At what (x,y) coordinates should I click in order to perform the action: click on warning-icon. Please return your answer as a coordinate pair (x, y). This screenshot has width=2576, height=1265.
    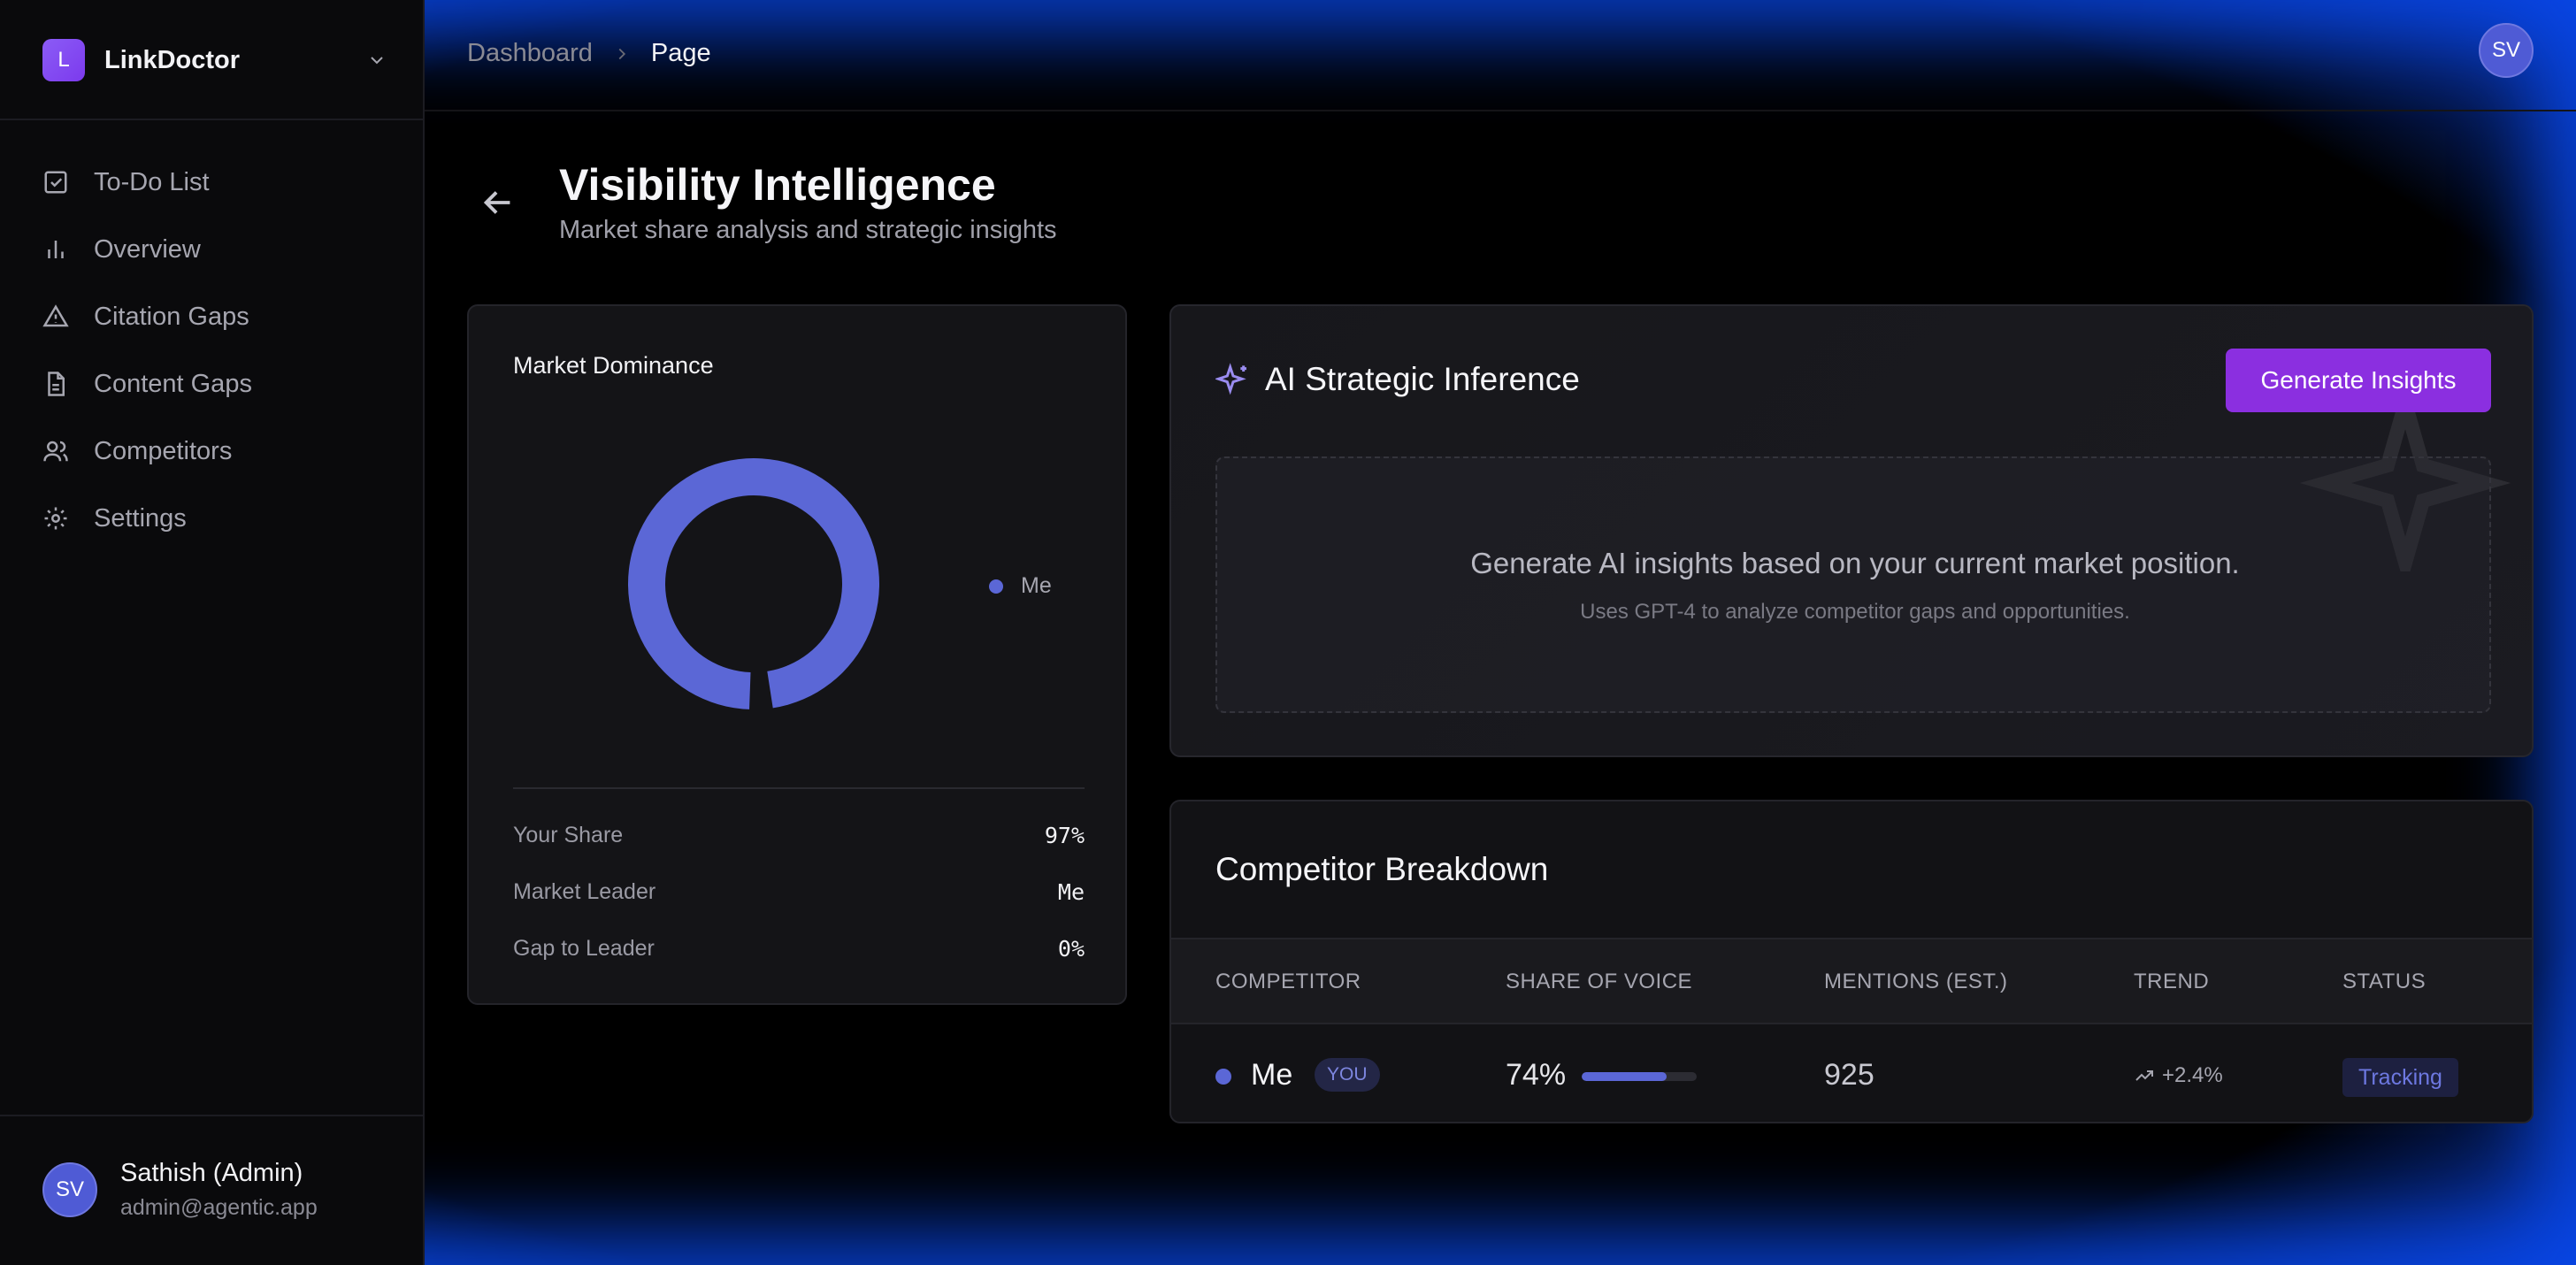
    Looking at the image, I should click on (55, 315).